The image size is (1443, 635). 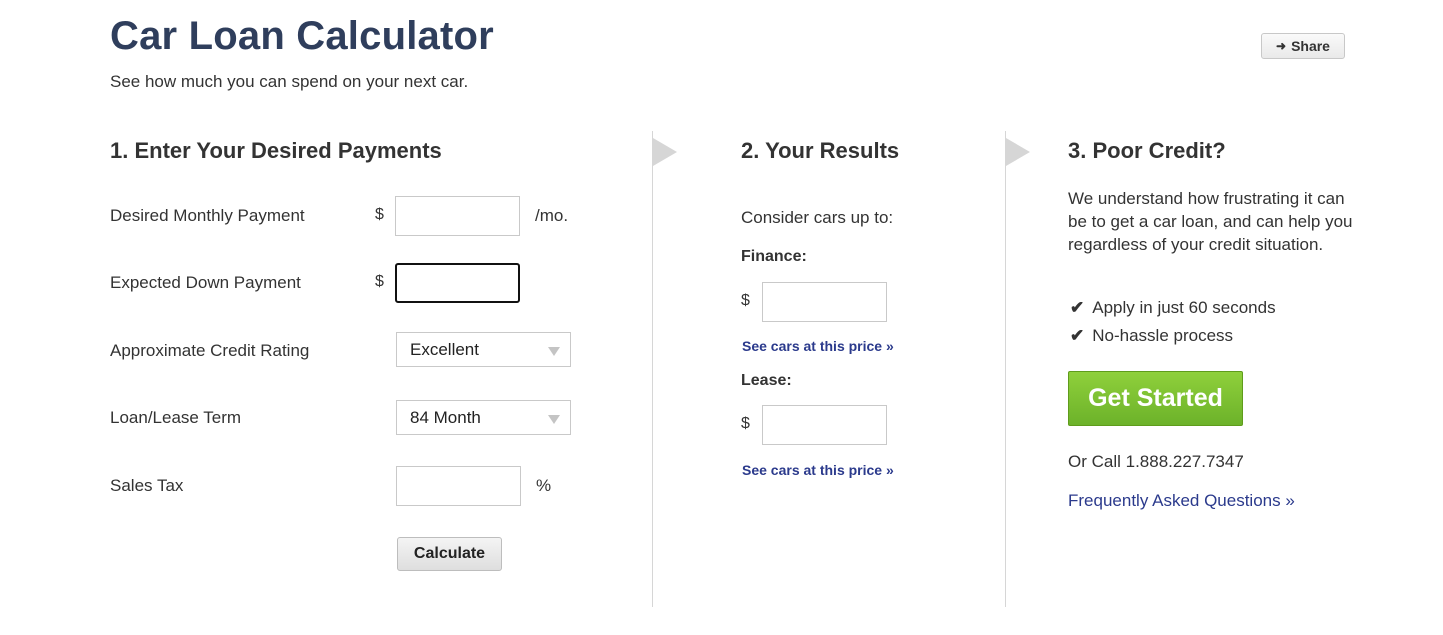 I want to click on sign-in-arrow-icon: ➜, so click(x=1281, y=46).